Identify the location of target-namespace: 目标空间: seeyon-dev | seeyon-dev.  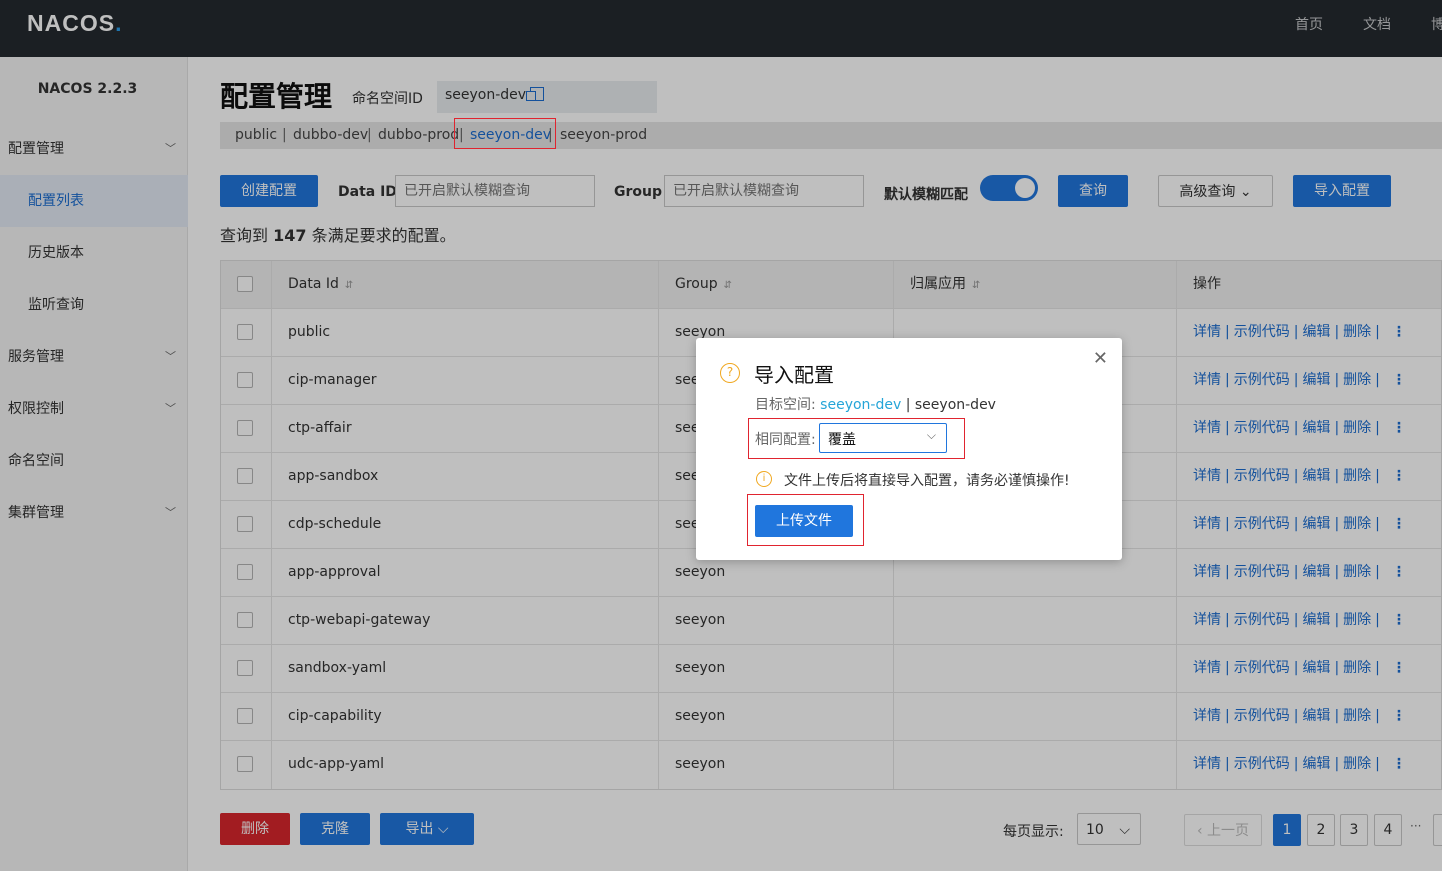
(875, 405).